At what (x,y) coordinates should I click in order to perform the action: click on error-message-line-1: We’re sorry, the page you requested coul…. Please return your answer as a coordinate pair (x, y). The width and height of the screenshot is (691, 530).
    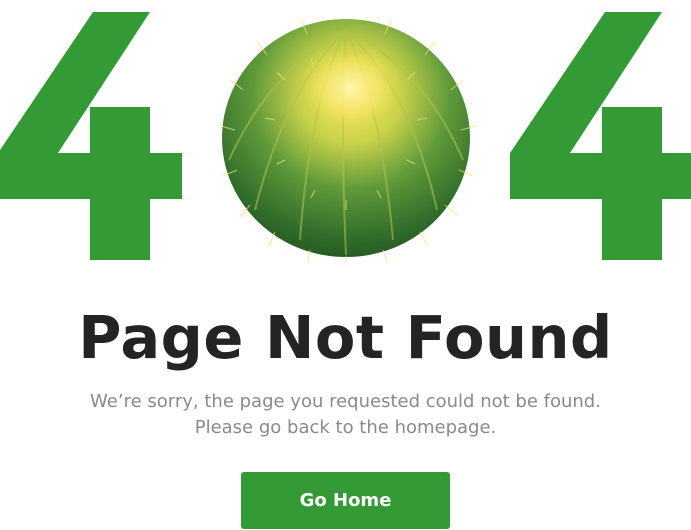
    Looking at the image, I should click on (345, 401).